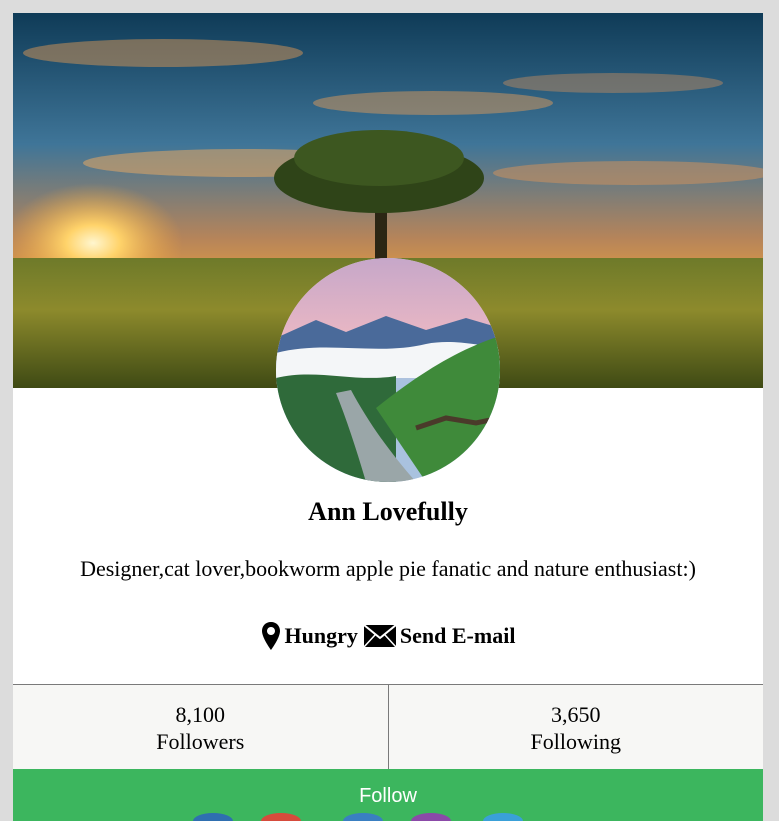 Image resolution: width=779 pixels, height=821 pixels. What do you see at coordinates (388, 370) in the screenshot?
I see `avatar` at bounding box center [388, 370].